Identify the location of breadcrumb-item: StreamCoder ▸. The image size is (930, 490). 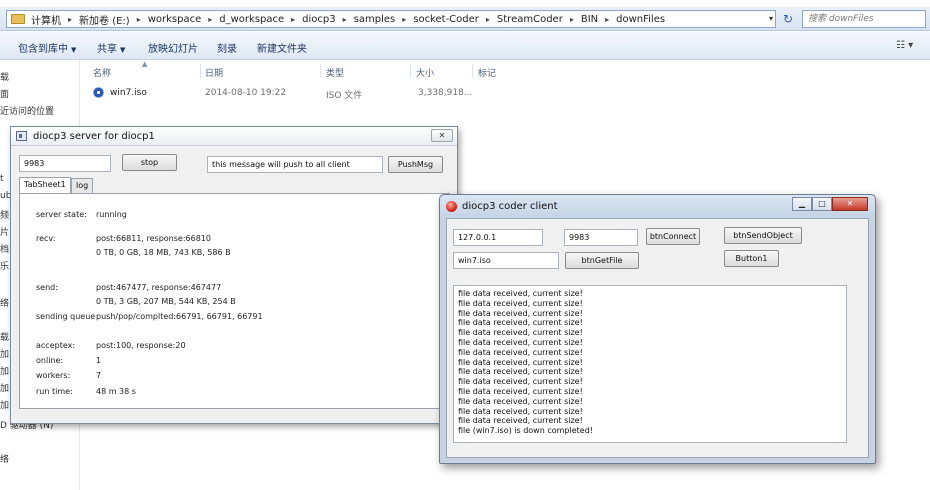
(539, 19).